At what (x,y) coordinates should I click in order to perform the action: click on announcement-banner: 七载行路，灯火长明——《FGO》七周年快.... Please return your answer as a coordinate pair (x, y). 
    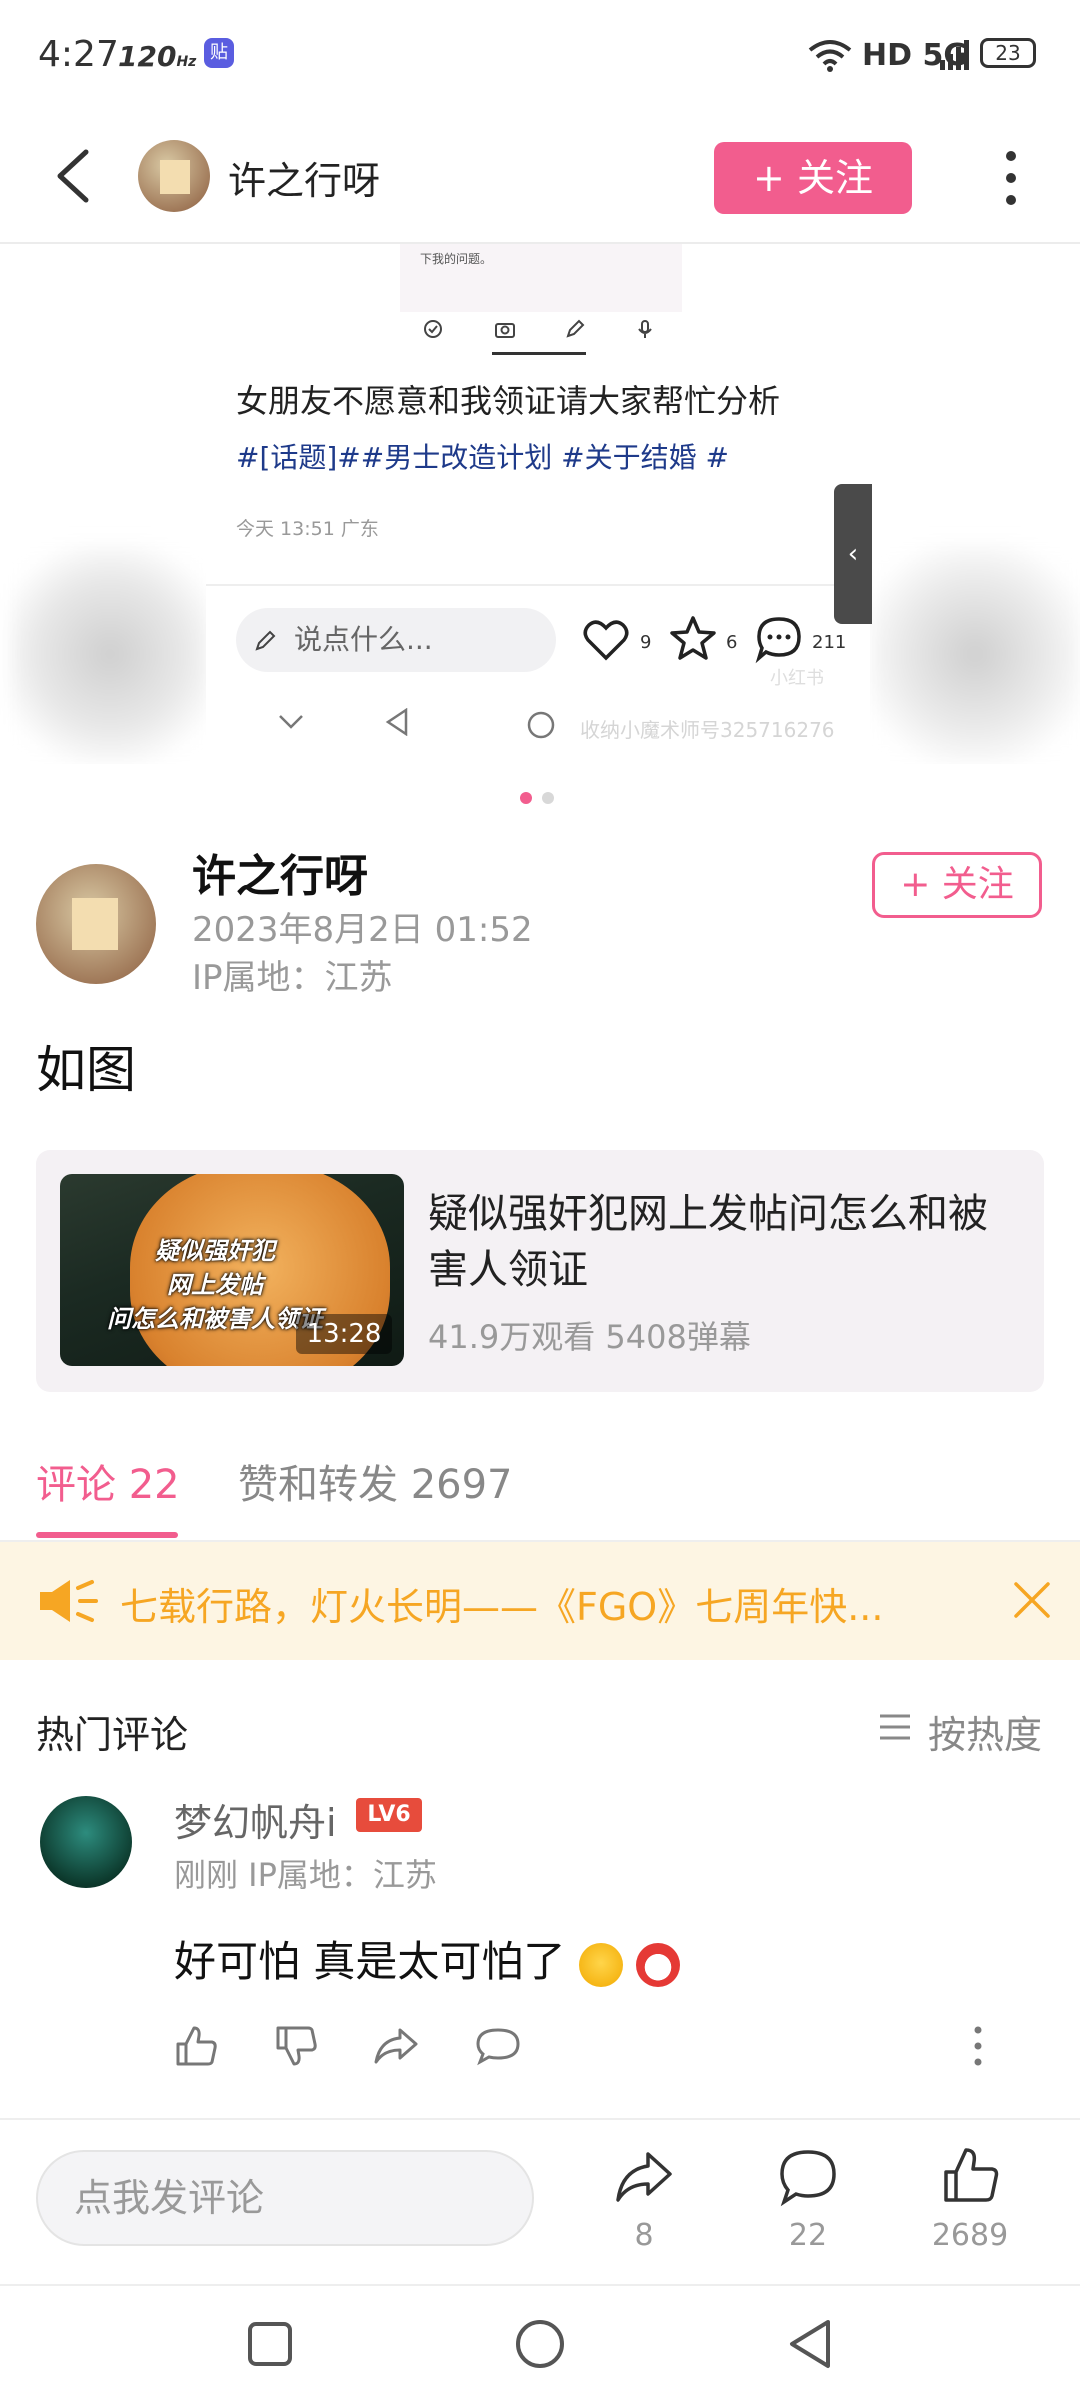
    Looking at the image, I should click on (540, 1601).